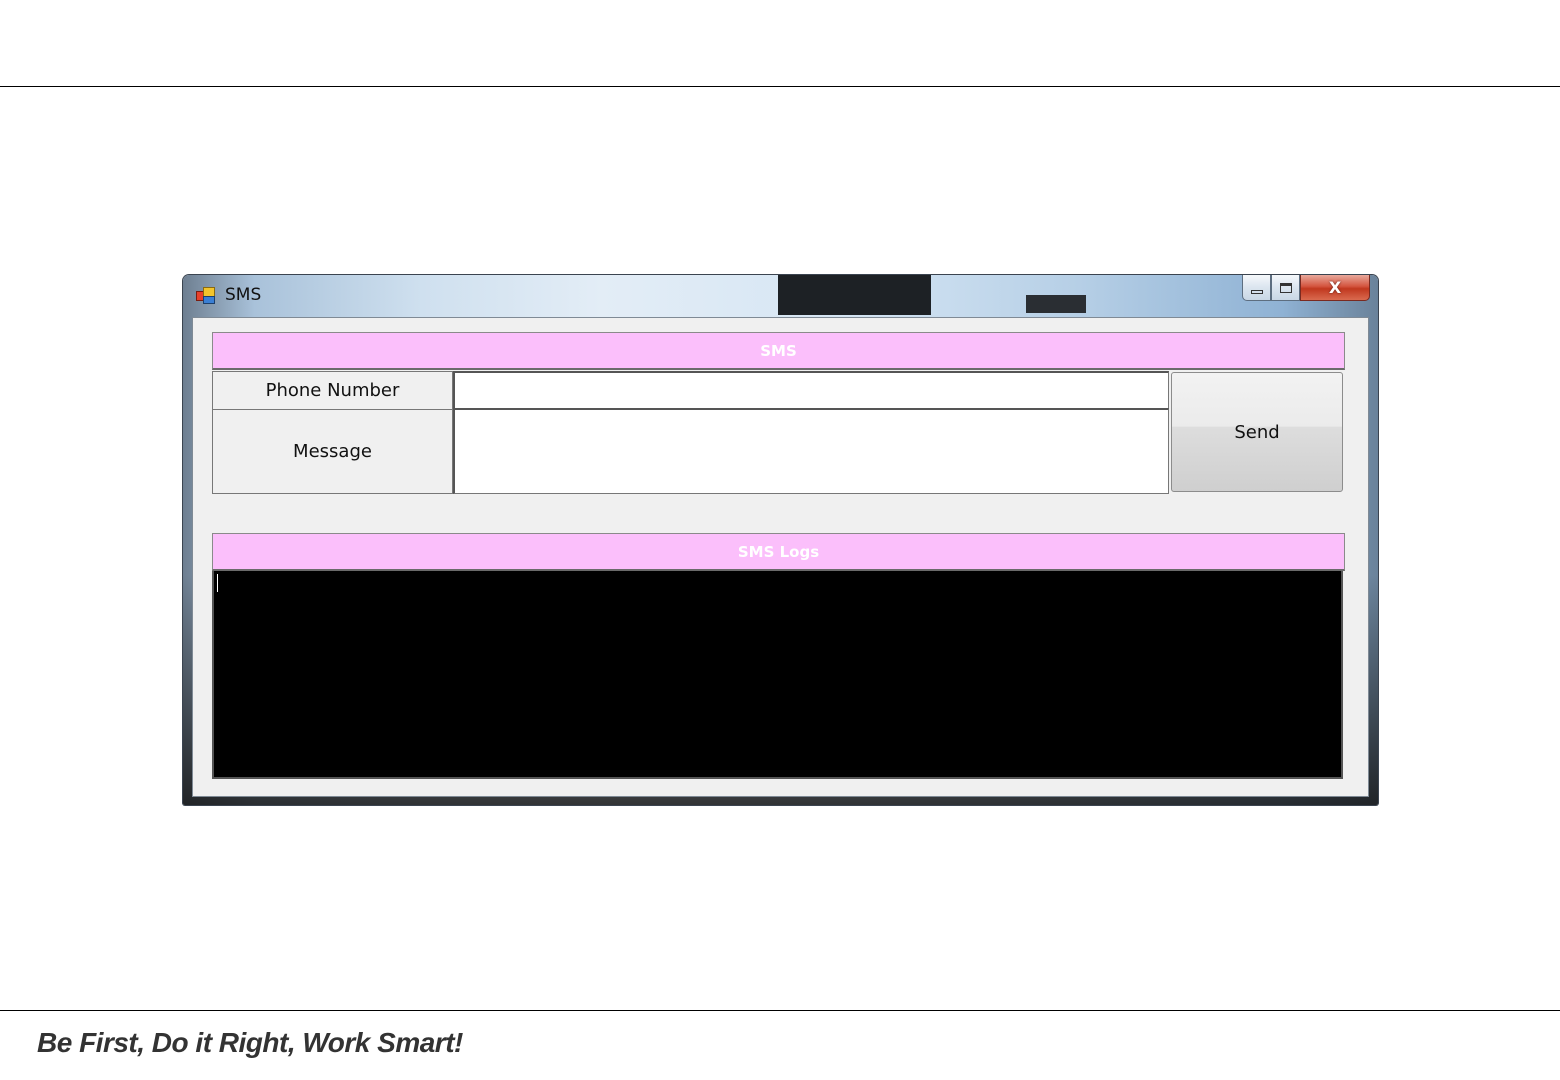 The width and height of the screenshot is (1560, 1080). I want to click on close-button: X, so click(1335, 288).